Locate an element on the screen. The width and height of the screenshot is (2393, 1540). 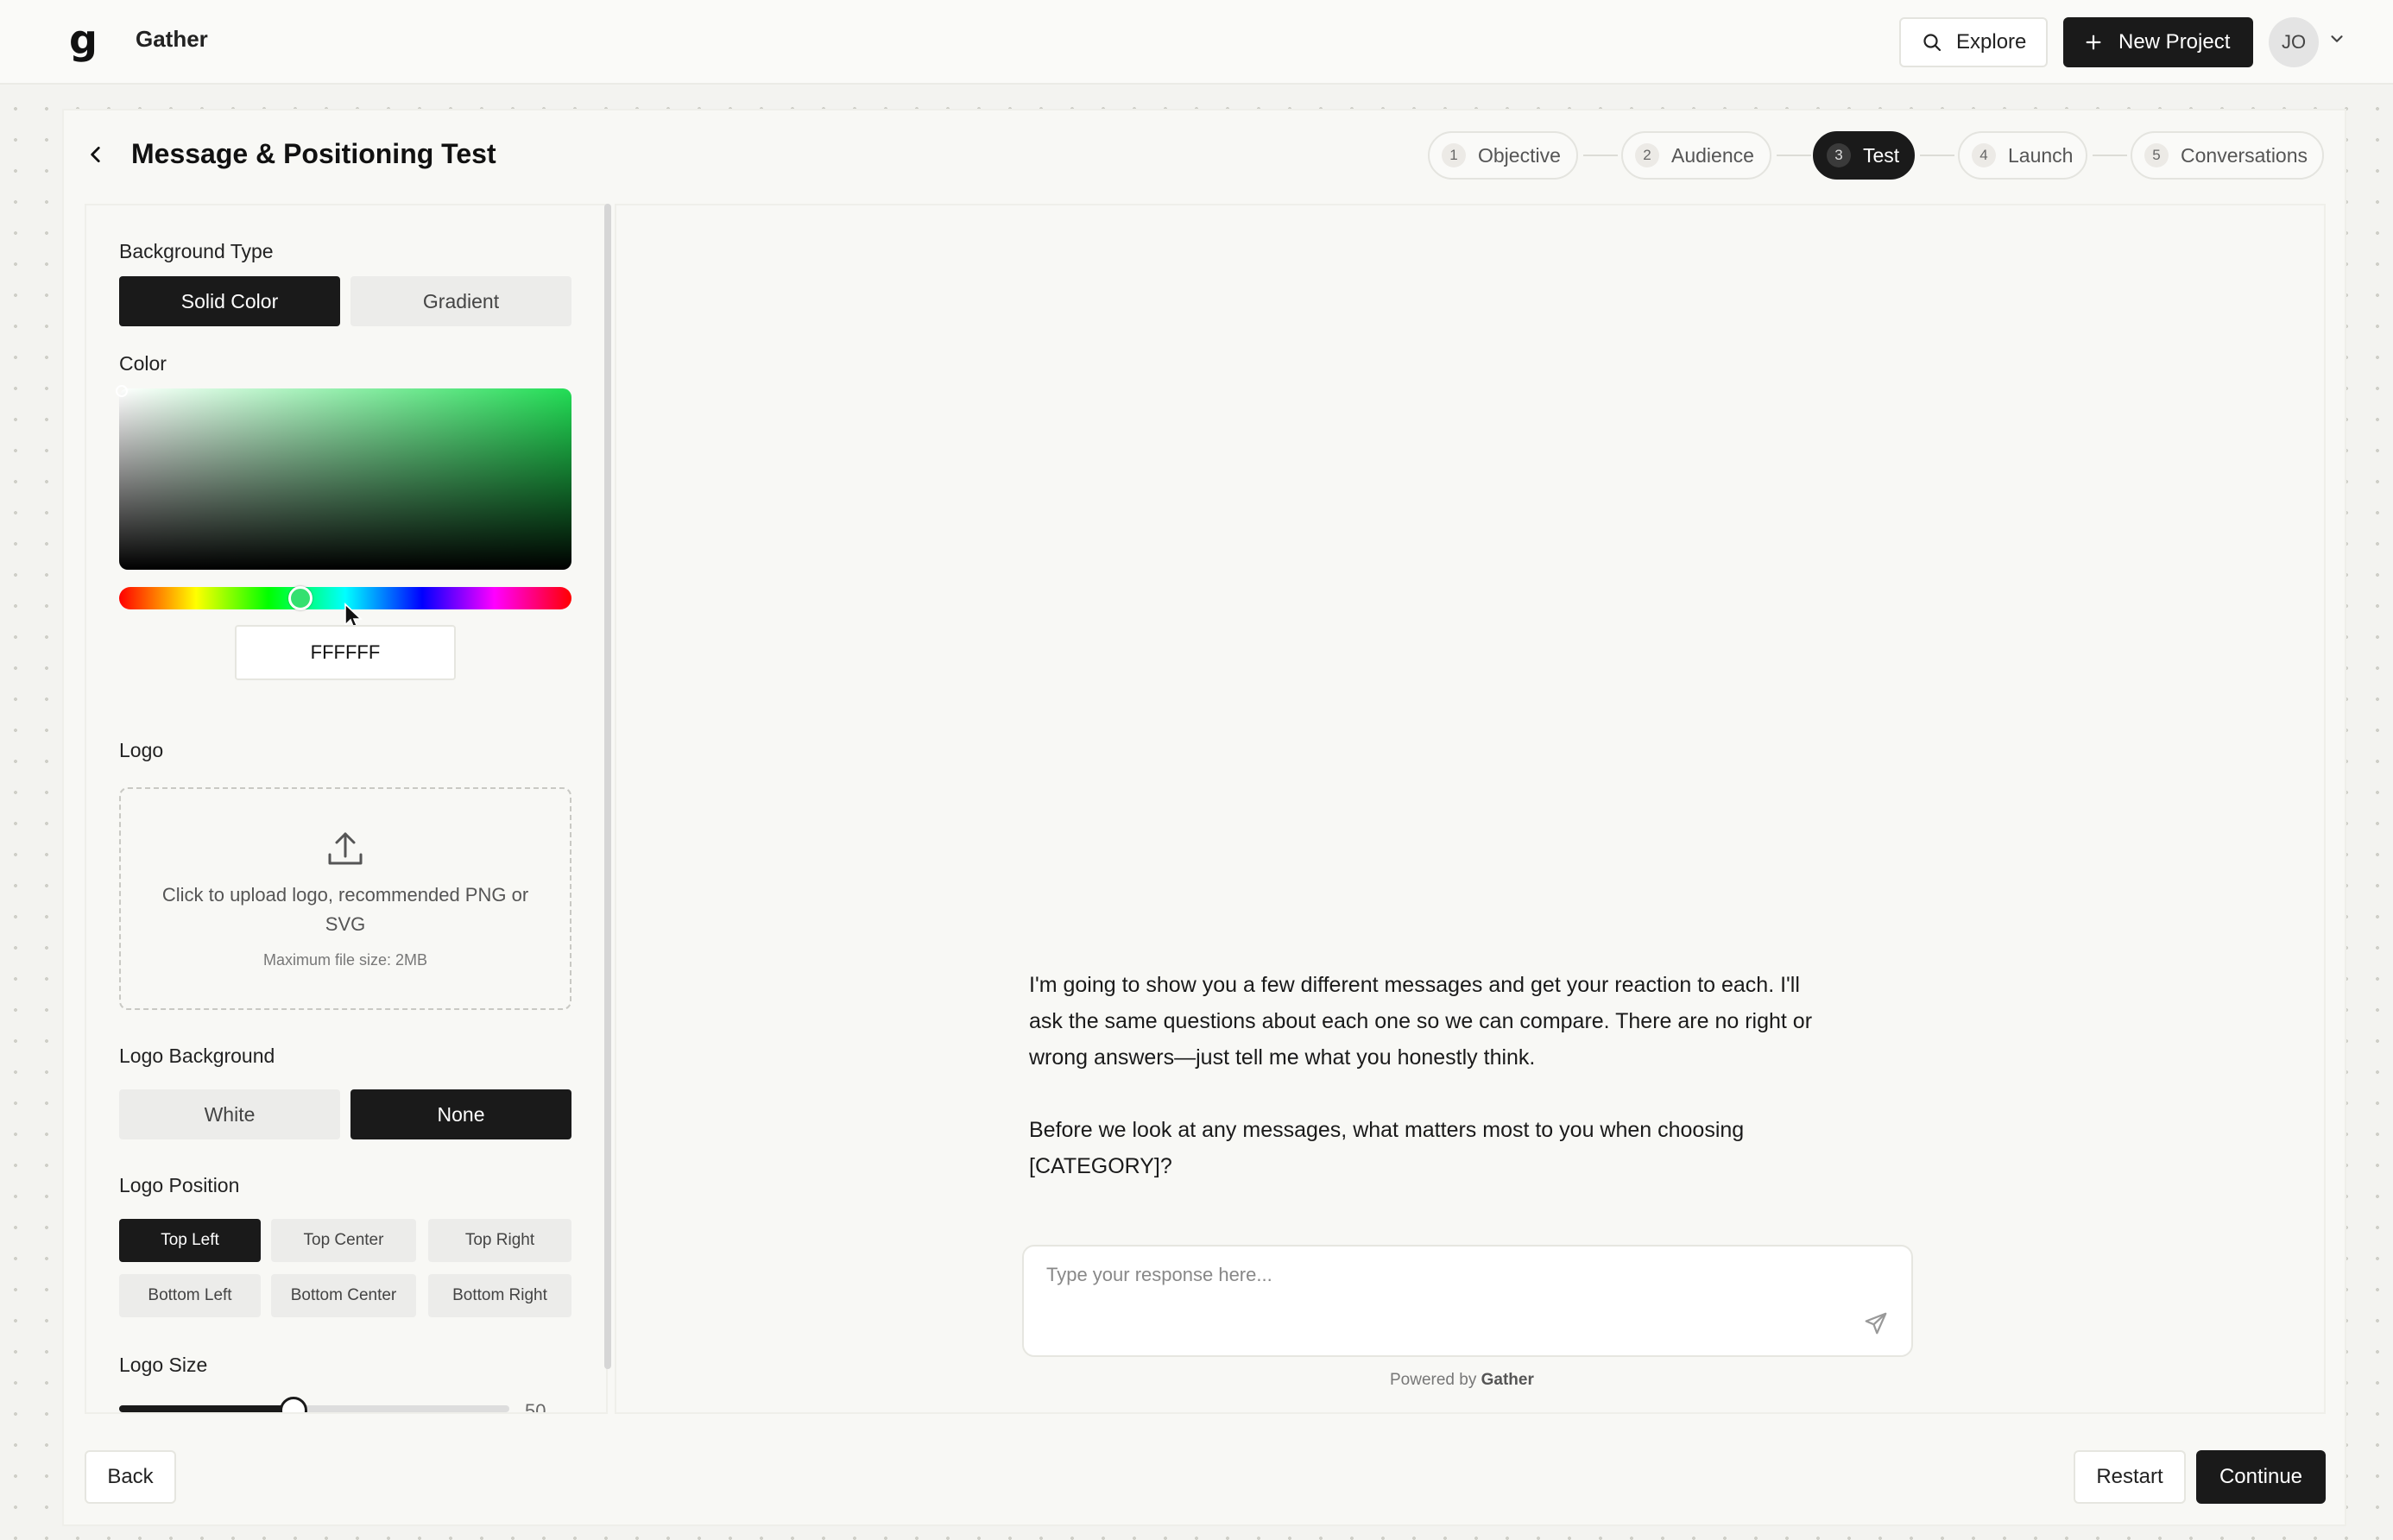
response-input is located at coordinates (1452, 1281).